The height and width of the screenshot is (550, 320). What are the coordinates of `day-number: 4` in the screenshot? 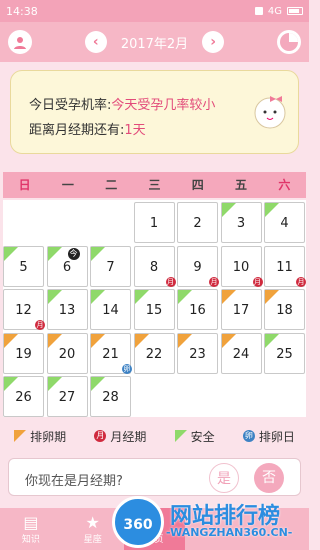 It's located at (284, 223).